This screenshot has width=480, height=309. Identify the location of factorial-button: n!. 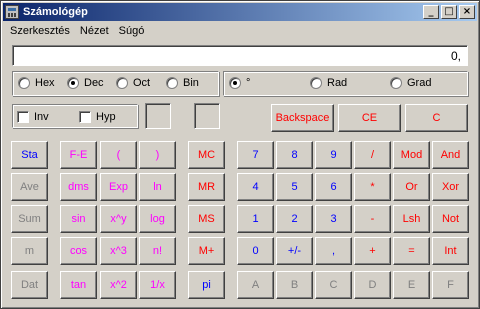
(157, 251).